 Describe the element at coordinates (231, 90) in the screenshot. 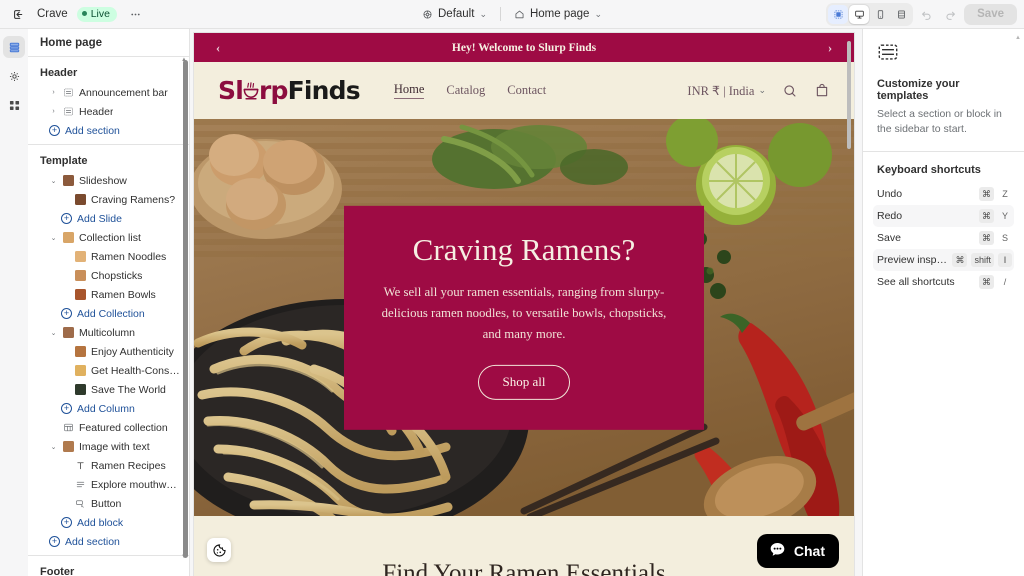

I see `logo-text-part1: Sl` at that location.